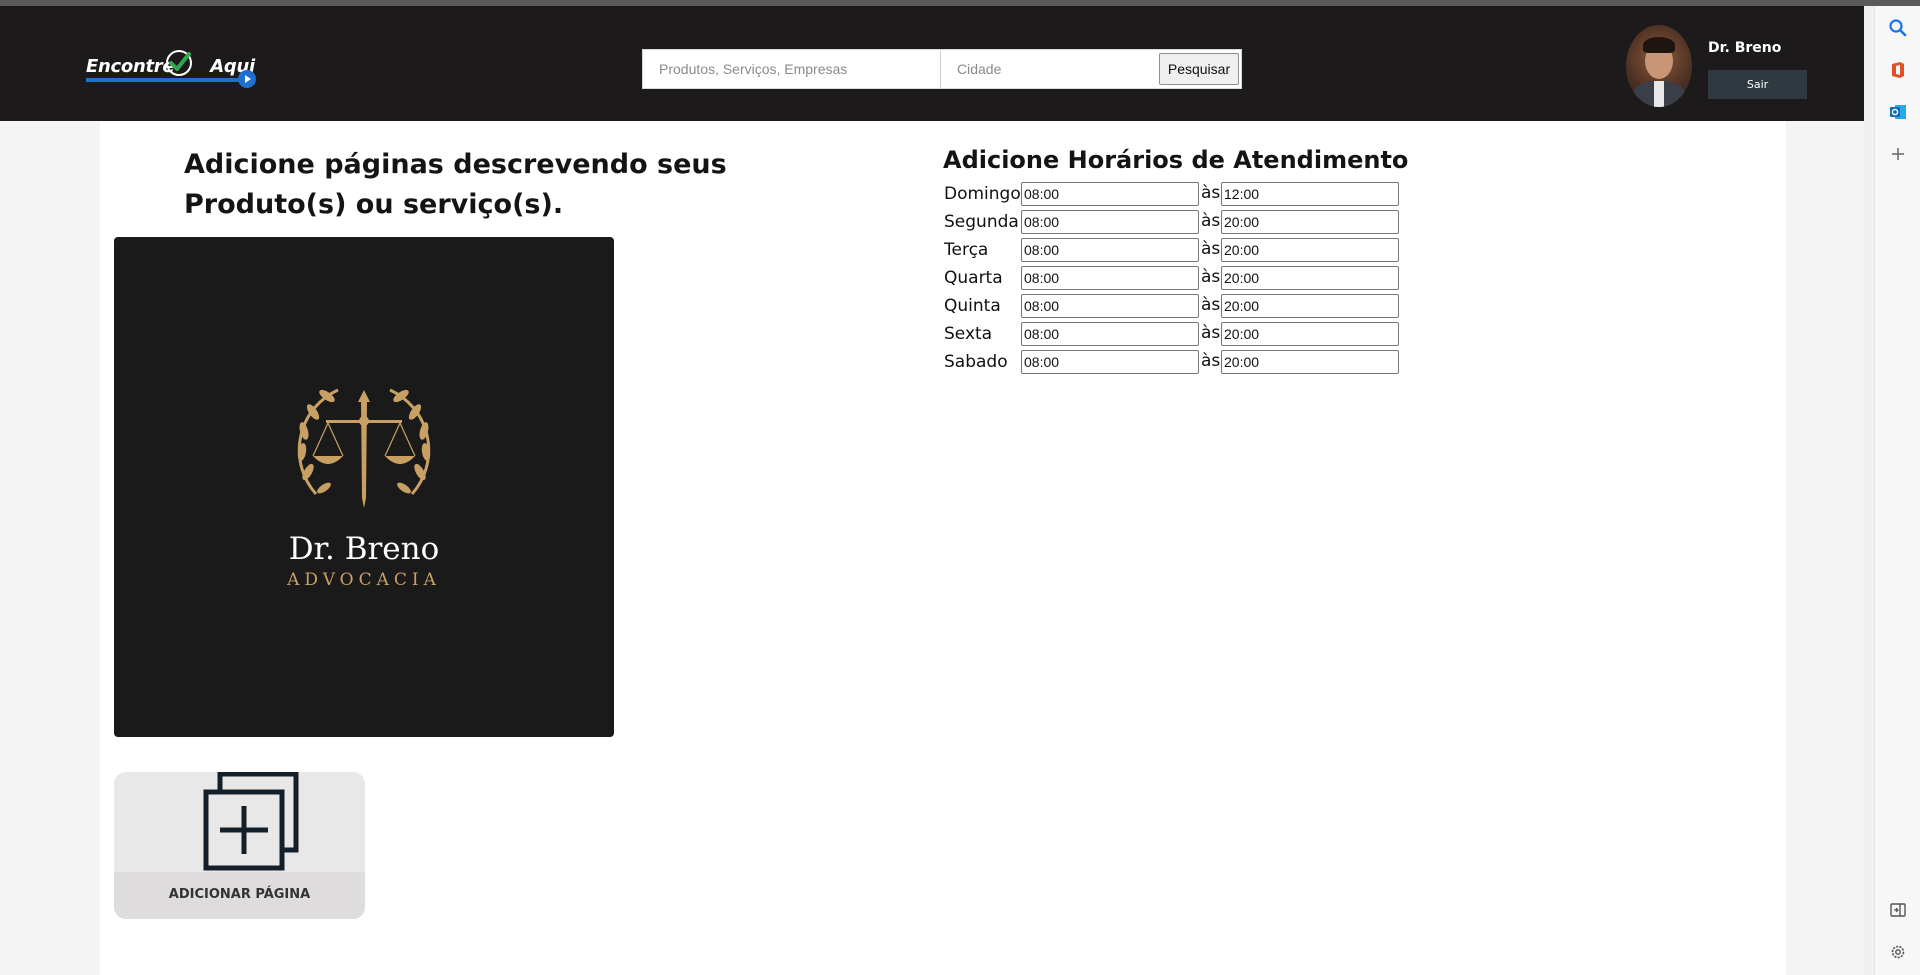 This screenshot has height=975, width=1920. What do you see at coordinates (1659, 66) in the screenshot?
I see `avatar` at bounding box center [1659, 66].